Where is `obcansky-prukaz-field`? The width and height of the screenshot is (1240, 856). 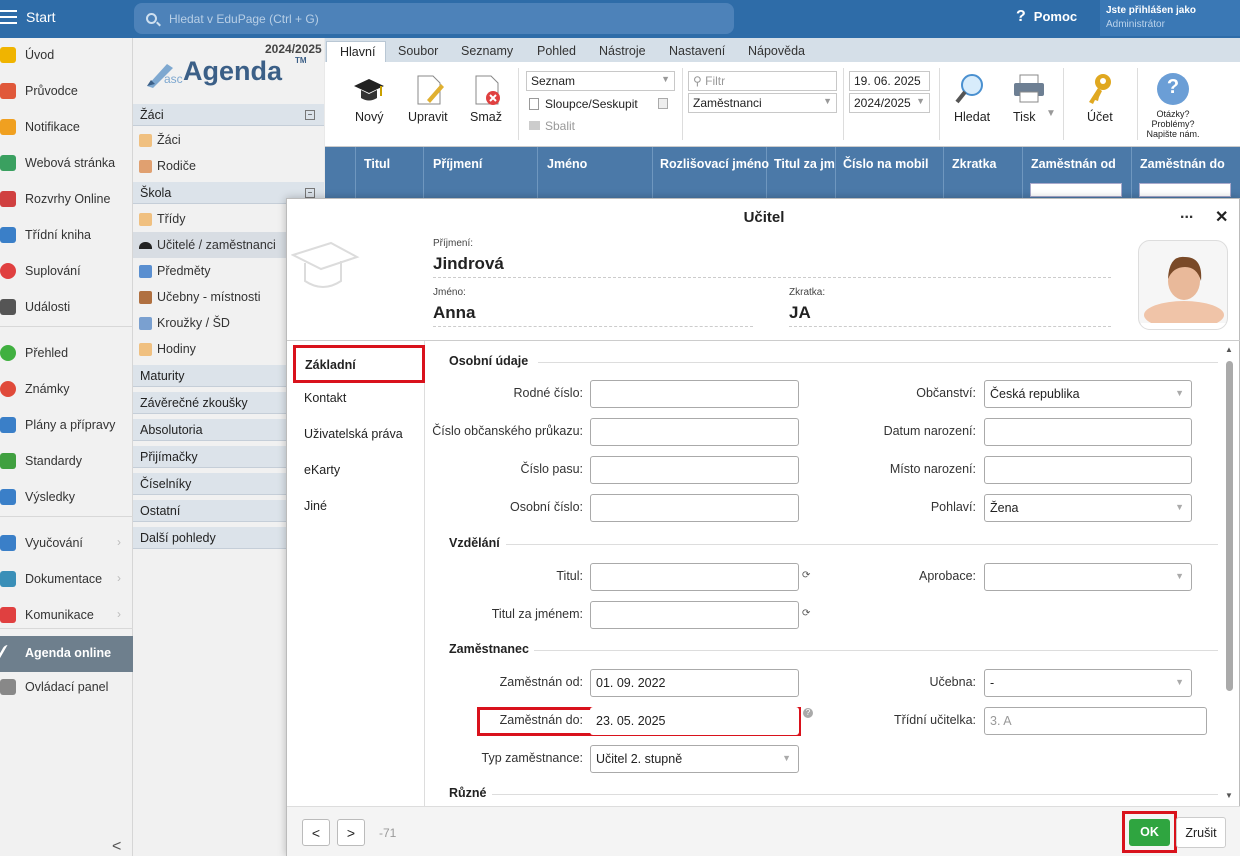
obcansky-prukaz-field is located at coordinates (694, 432).